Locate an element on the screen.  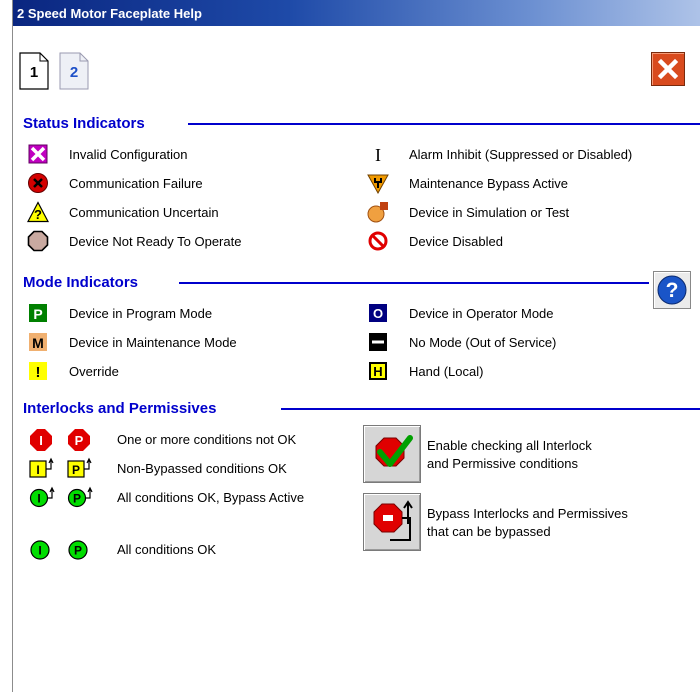
program-mode-icon: P is located at coordinates (38, 313).